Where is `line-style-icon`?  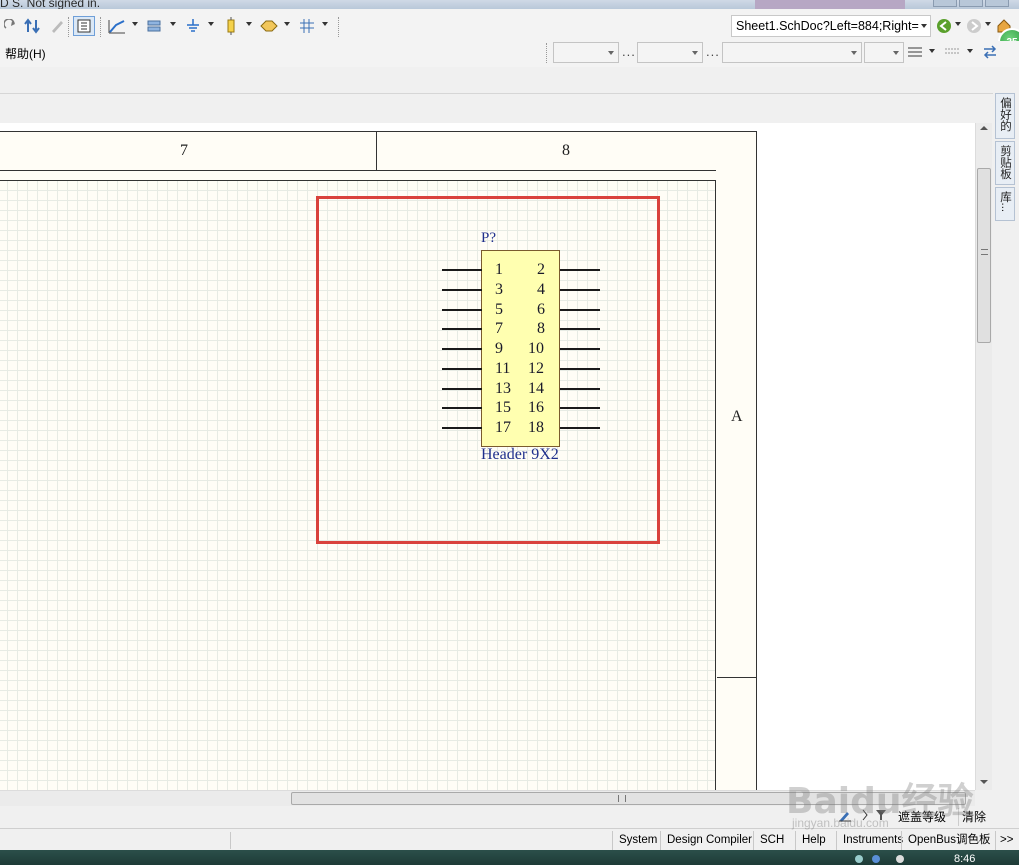
line-style-icon is located at coordinates (952, 52).